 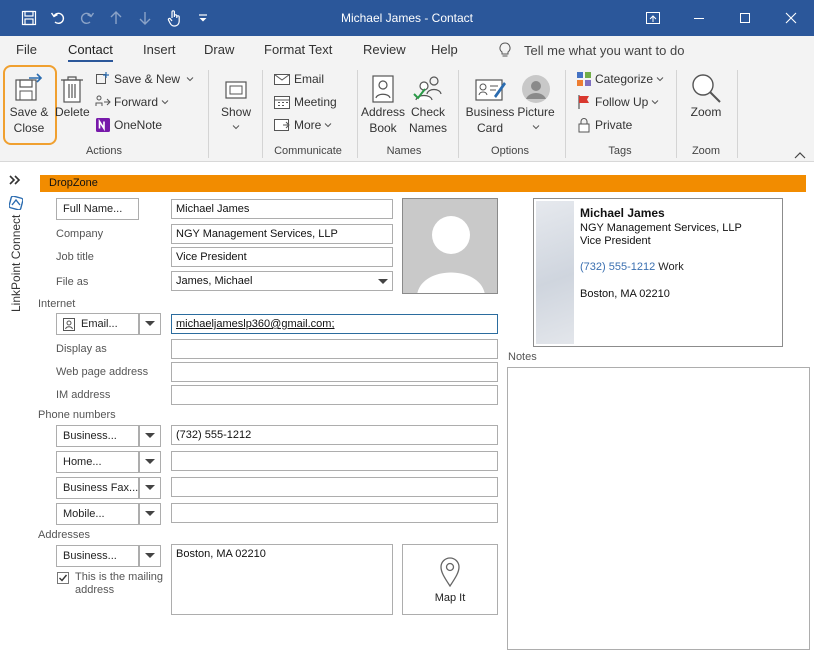 I want to click on job-title-field: Vice President, so click(x=282, y=257).